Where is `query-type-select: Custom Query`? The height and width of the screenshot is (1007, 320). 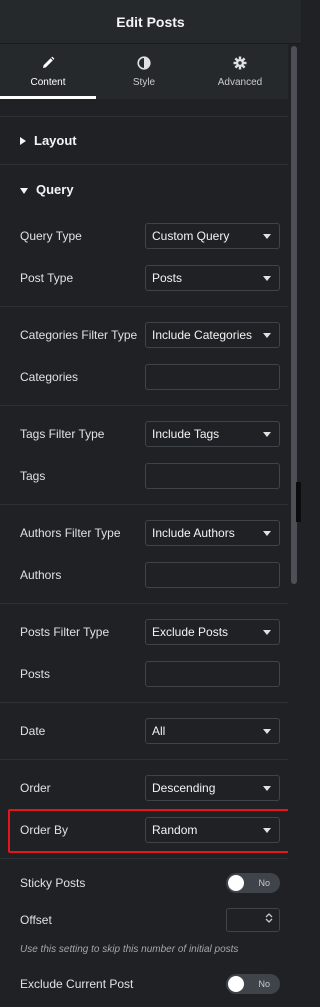 query-type-select: Custom Query is located at coordinates (212, 236).